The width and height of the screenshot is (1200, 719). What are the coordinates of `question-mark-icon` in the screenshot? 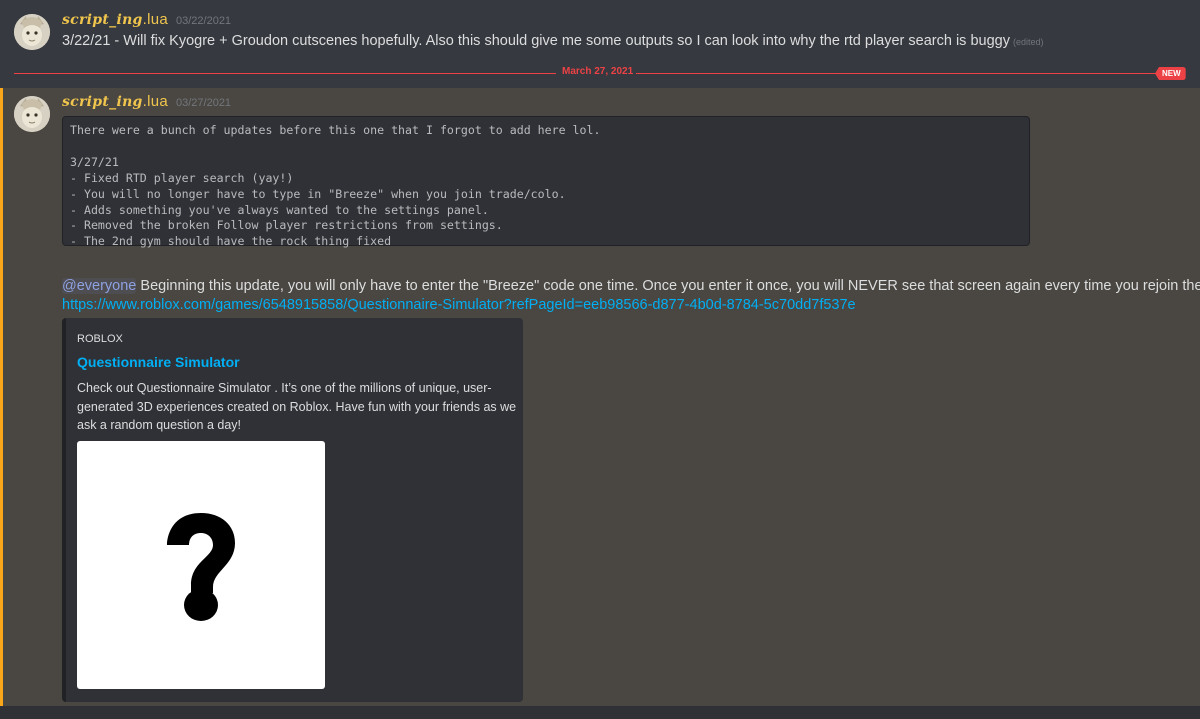 It's located at (201, 567).